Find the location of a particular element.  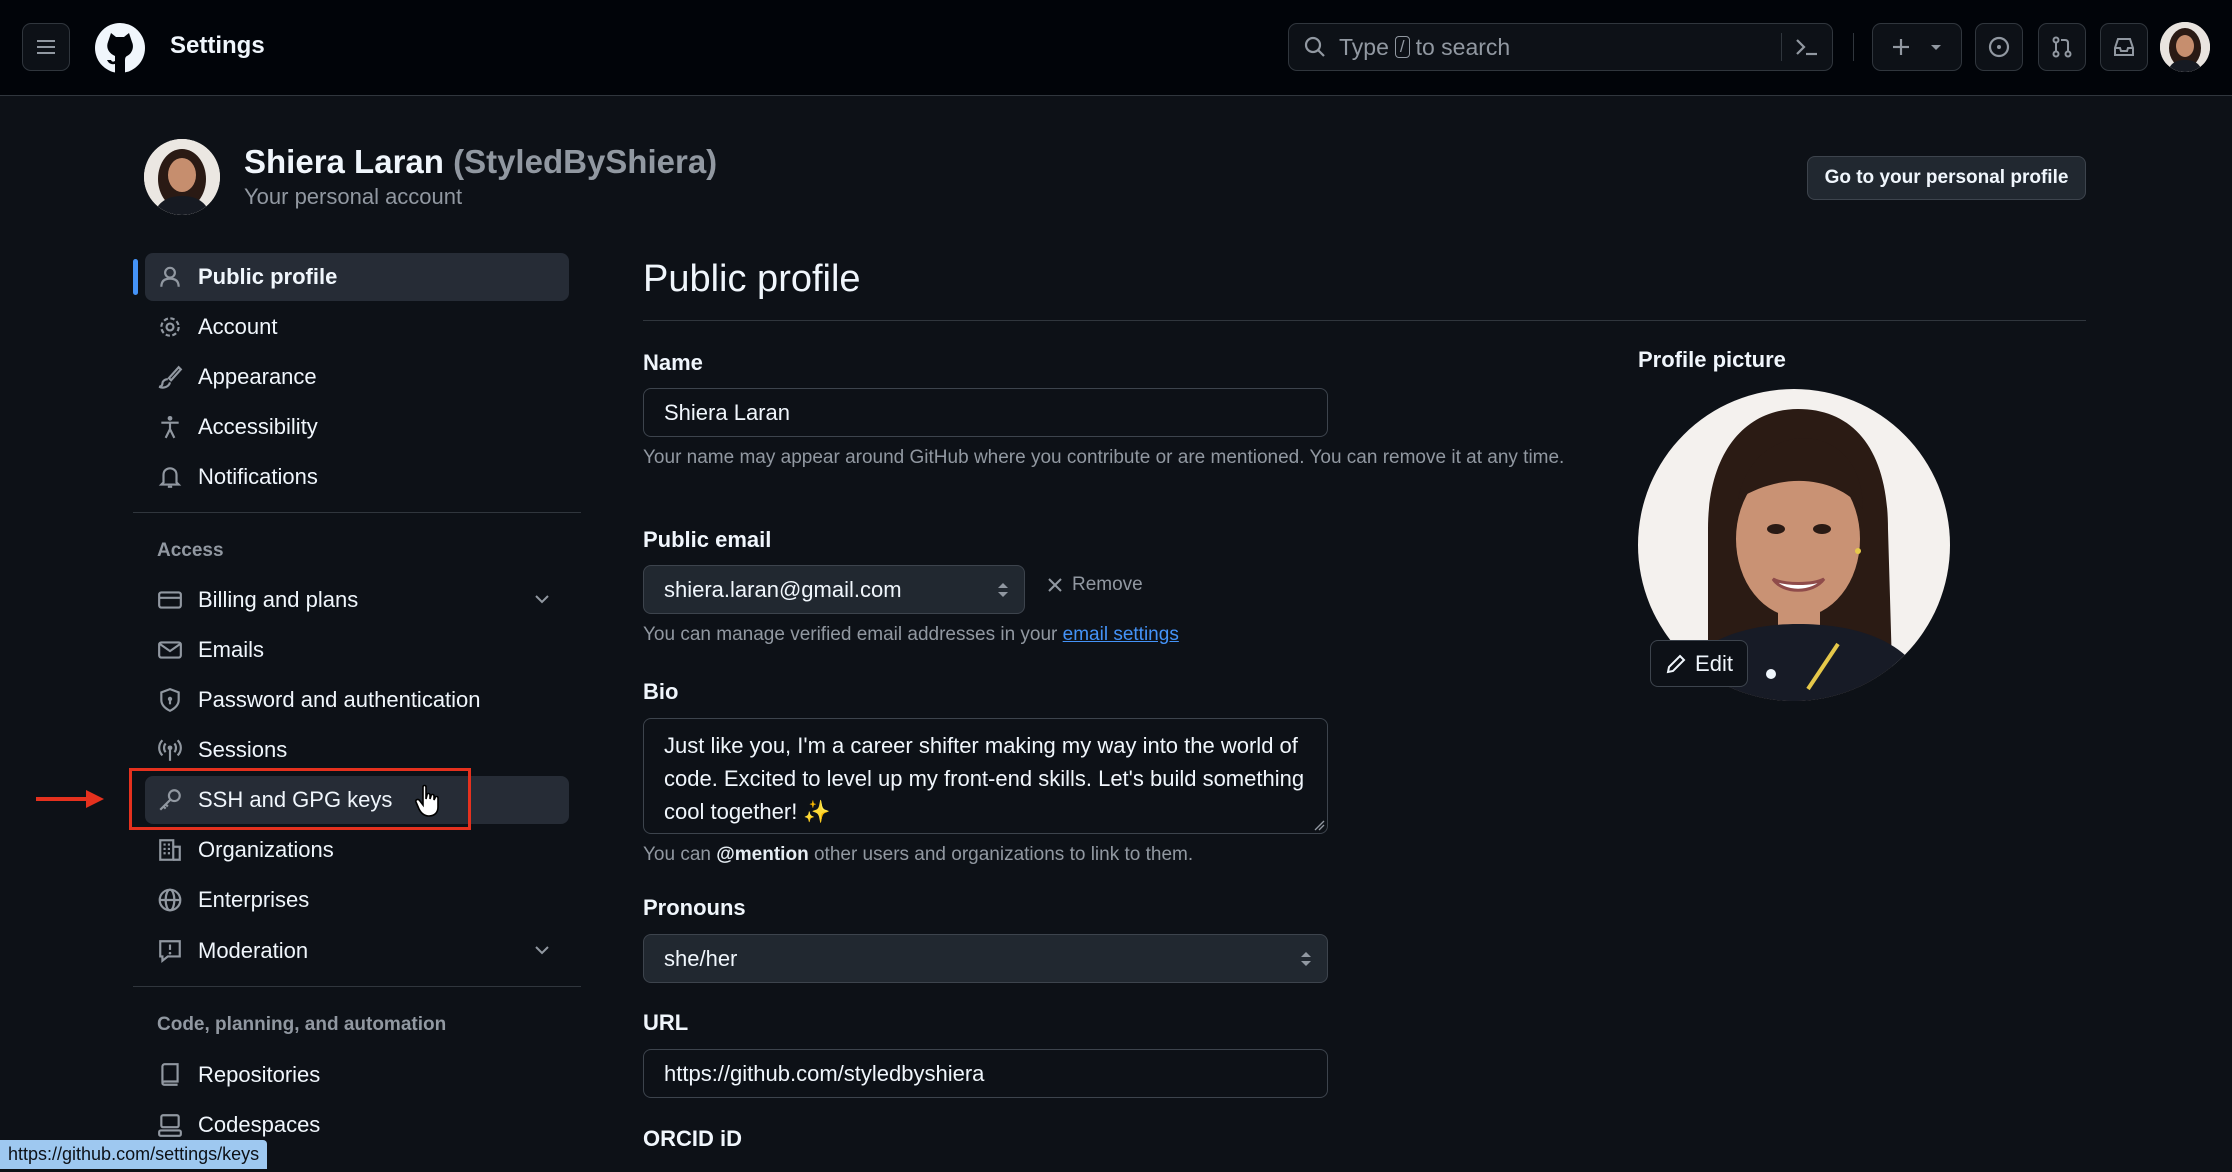

sidebar-divider is located at coordinates (357, 512).